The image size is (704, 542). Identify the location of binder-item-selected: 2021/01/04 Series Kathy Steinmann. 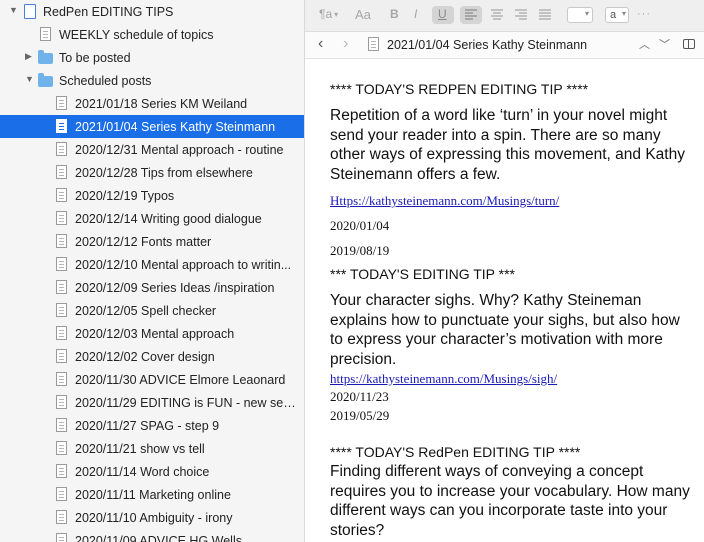
(152, 126).